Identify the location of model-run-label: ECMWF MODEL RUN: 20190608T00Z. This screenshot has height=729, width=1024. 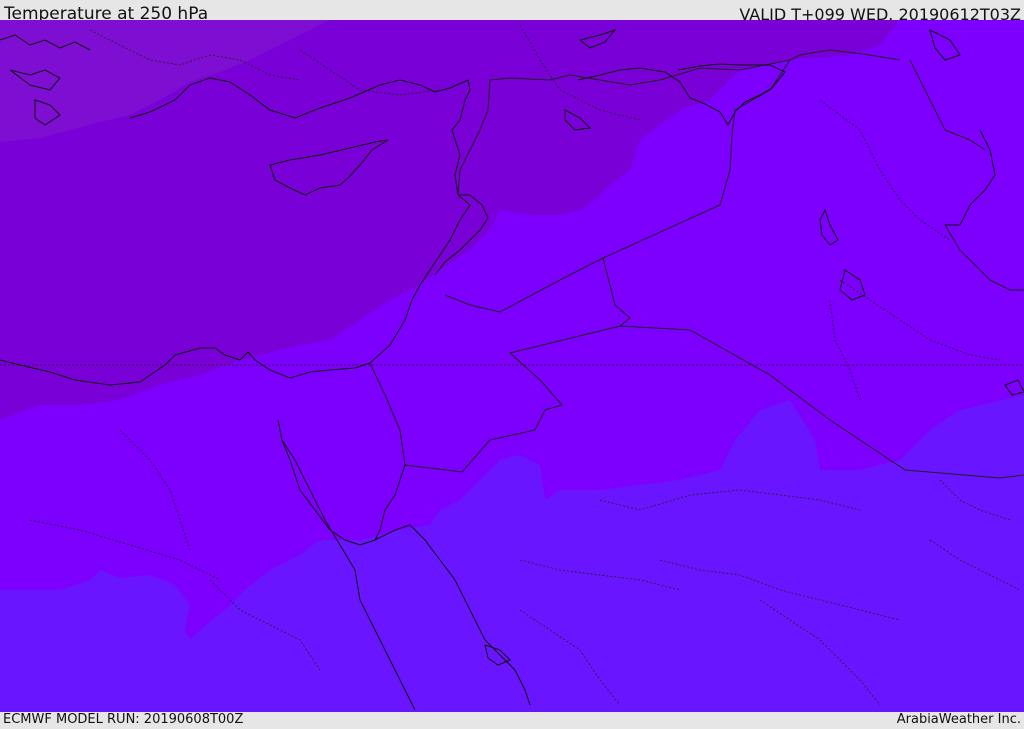
(123, 719).